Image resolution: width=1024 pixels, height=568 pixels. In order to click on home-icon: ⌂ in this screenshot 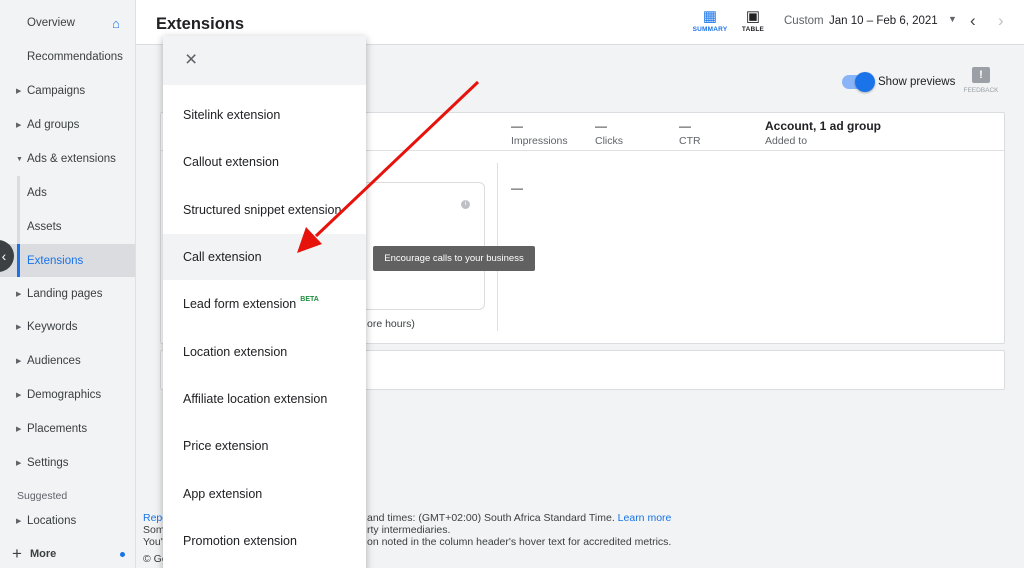, I will do `click(116, 23)`.